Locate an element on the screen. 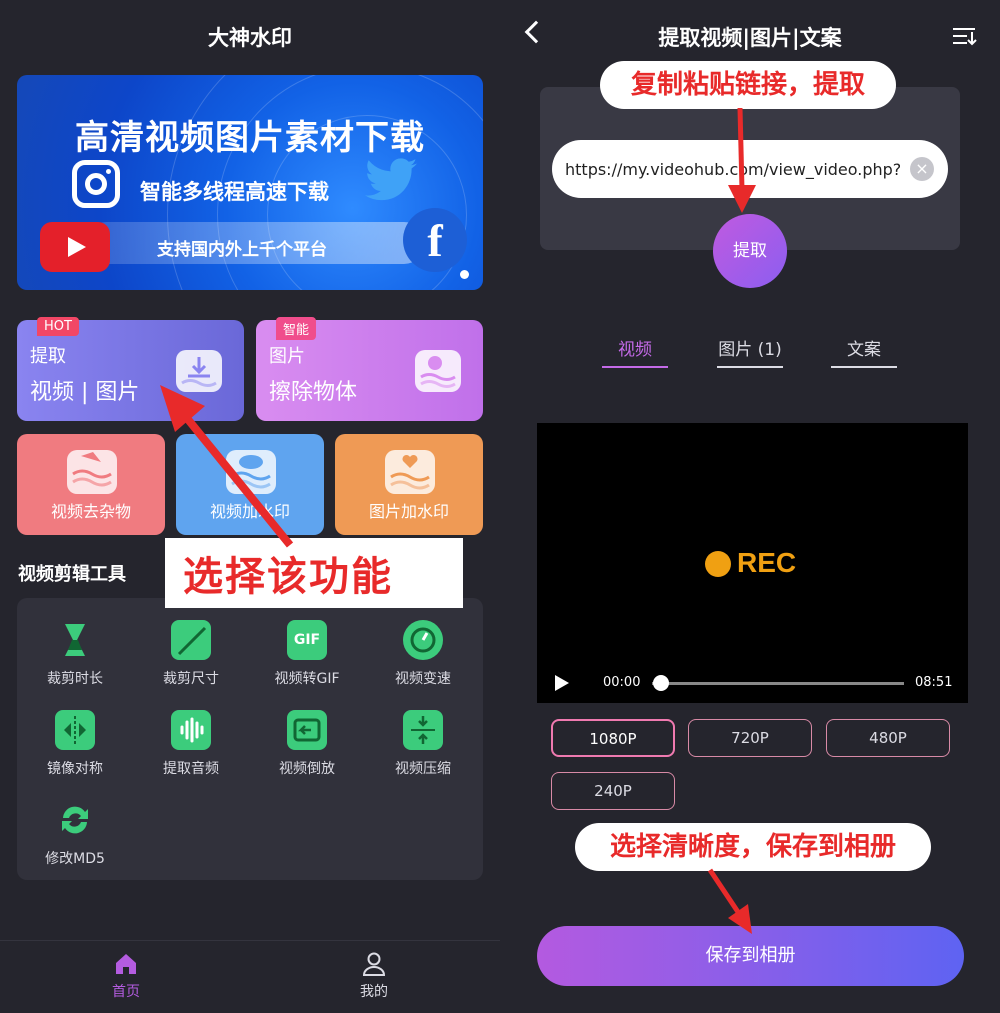 Image resolution: width=1000 pixels, height=1013 pixels. gif-icon: GIF is located at coordinates (307, 640).